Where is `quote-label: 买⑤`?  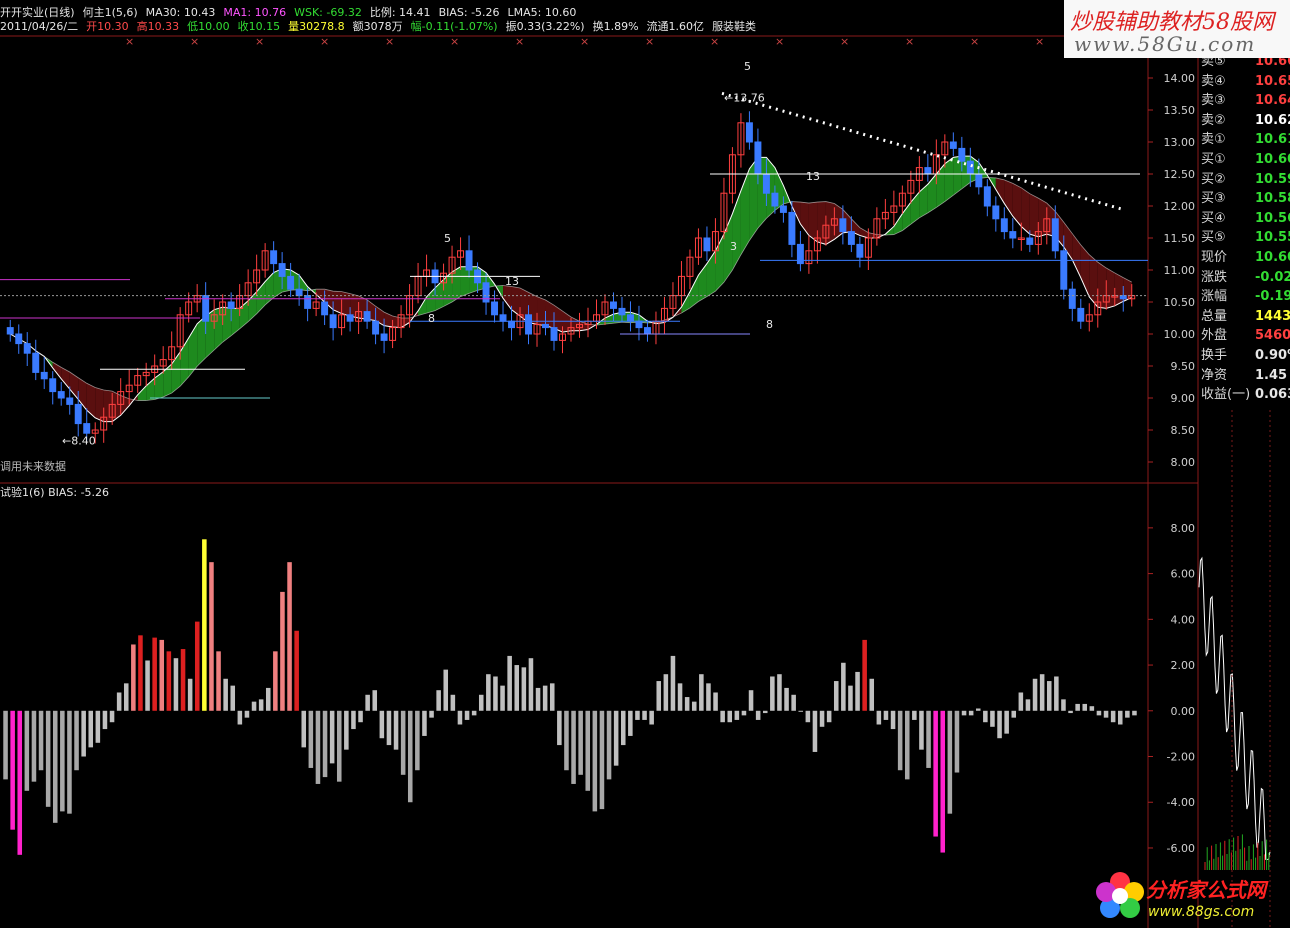 quote-label: 买⑤ is located at coordinates (1213, 238).